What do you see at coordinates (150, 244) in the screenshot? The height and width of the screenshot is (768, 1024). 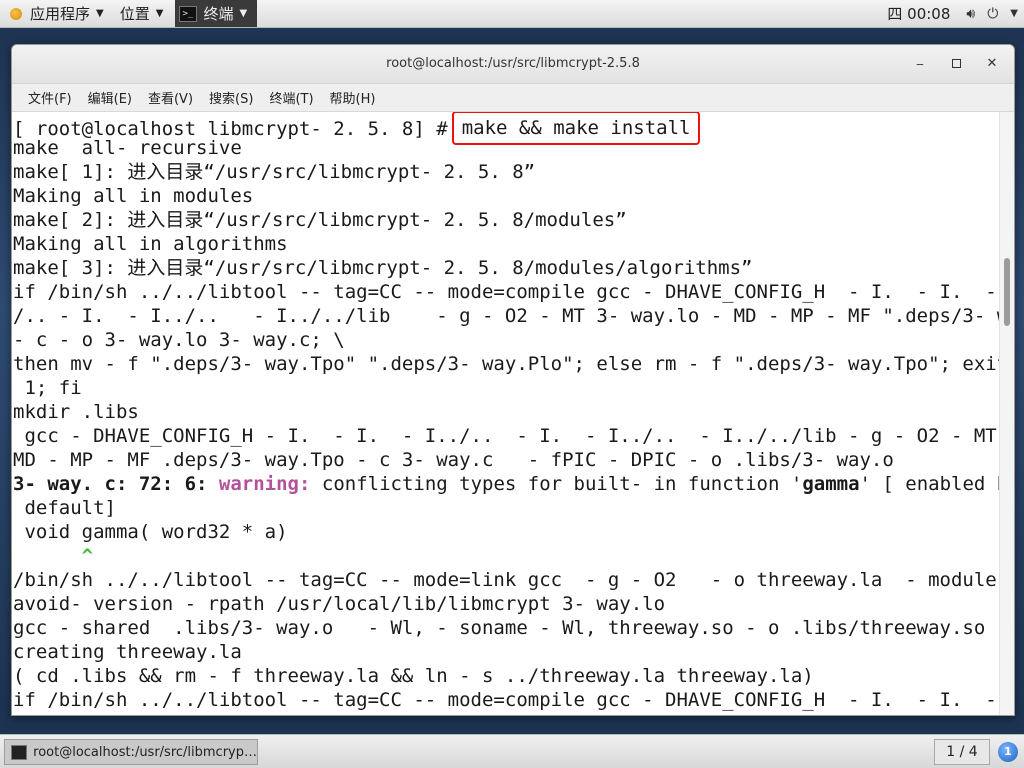 I see `output-line: Making all in algorithms` at bounding box center [150, 244].